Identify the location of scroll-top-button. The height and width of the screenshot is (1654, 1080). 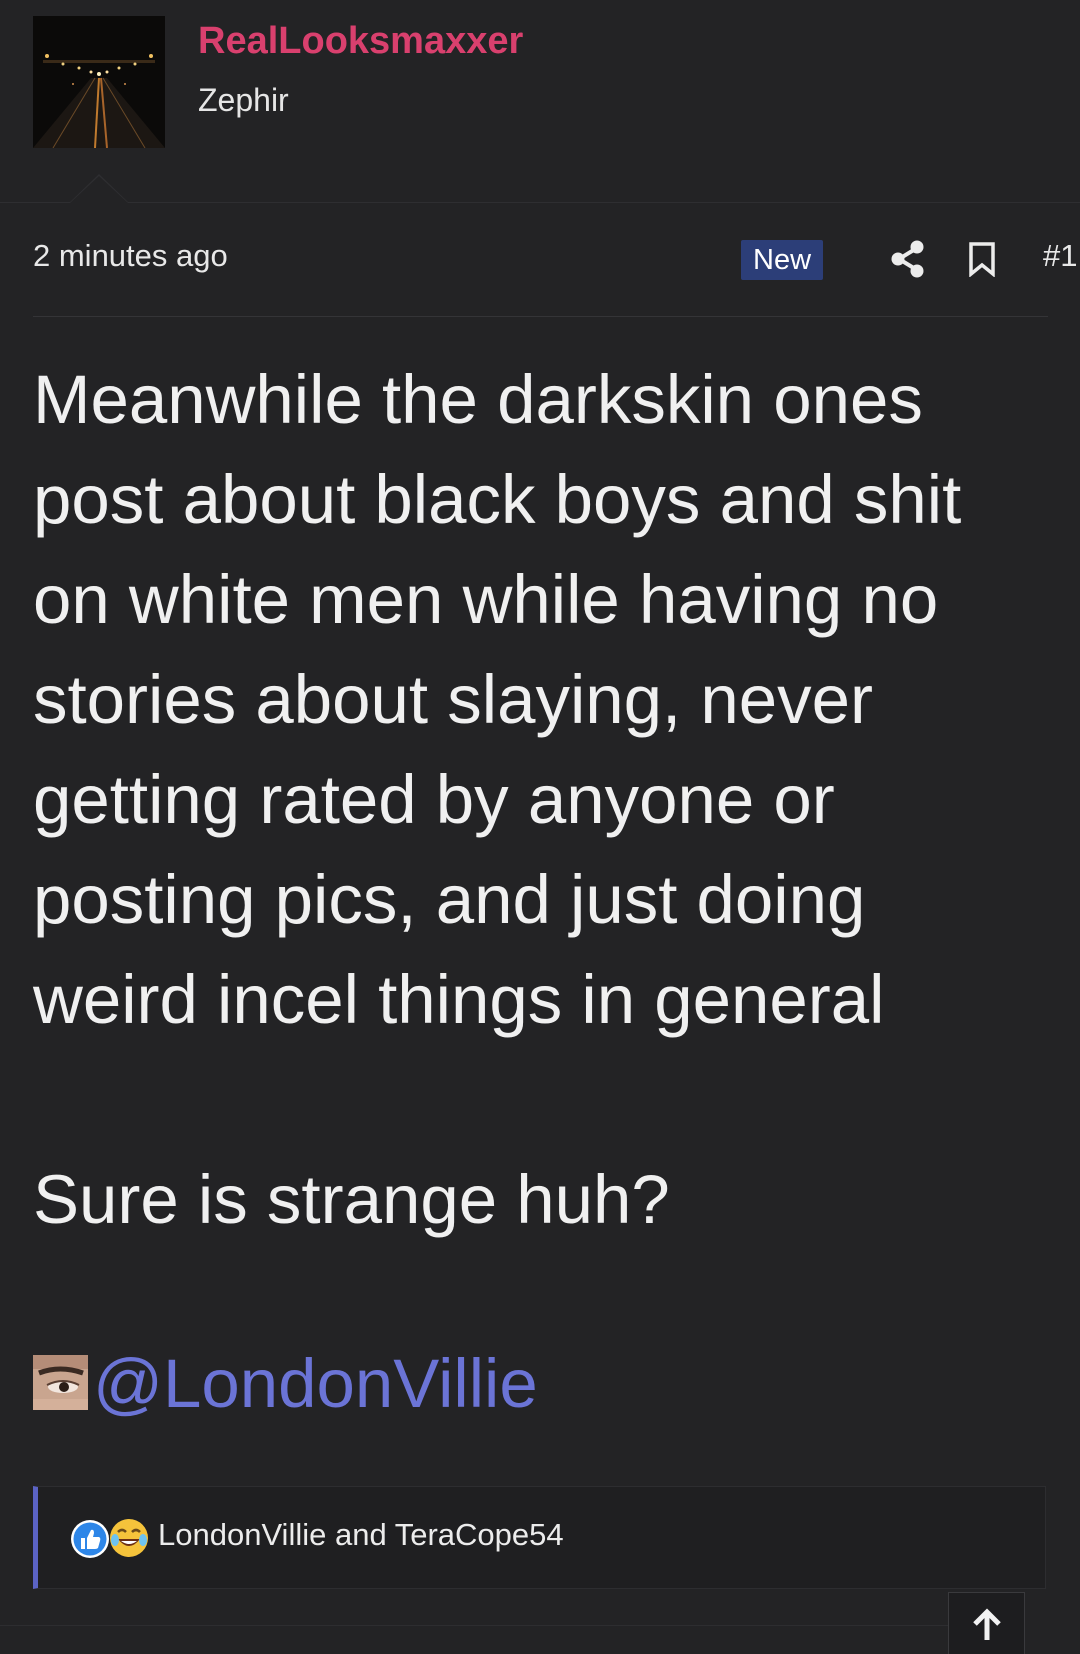
(986, 1623).